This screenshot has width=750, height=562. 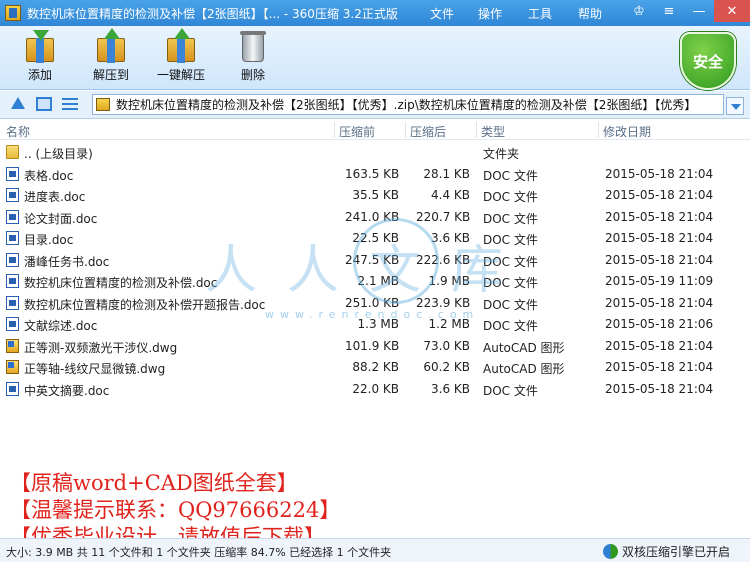 What do you see at coordinates (603, 13) in the screenshot?
I see `menu-help: 帮助` at bounding box center [603, 13].